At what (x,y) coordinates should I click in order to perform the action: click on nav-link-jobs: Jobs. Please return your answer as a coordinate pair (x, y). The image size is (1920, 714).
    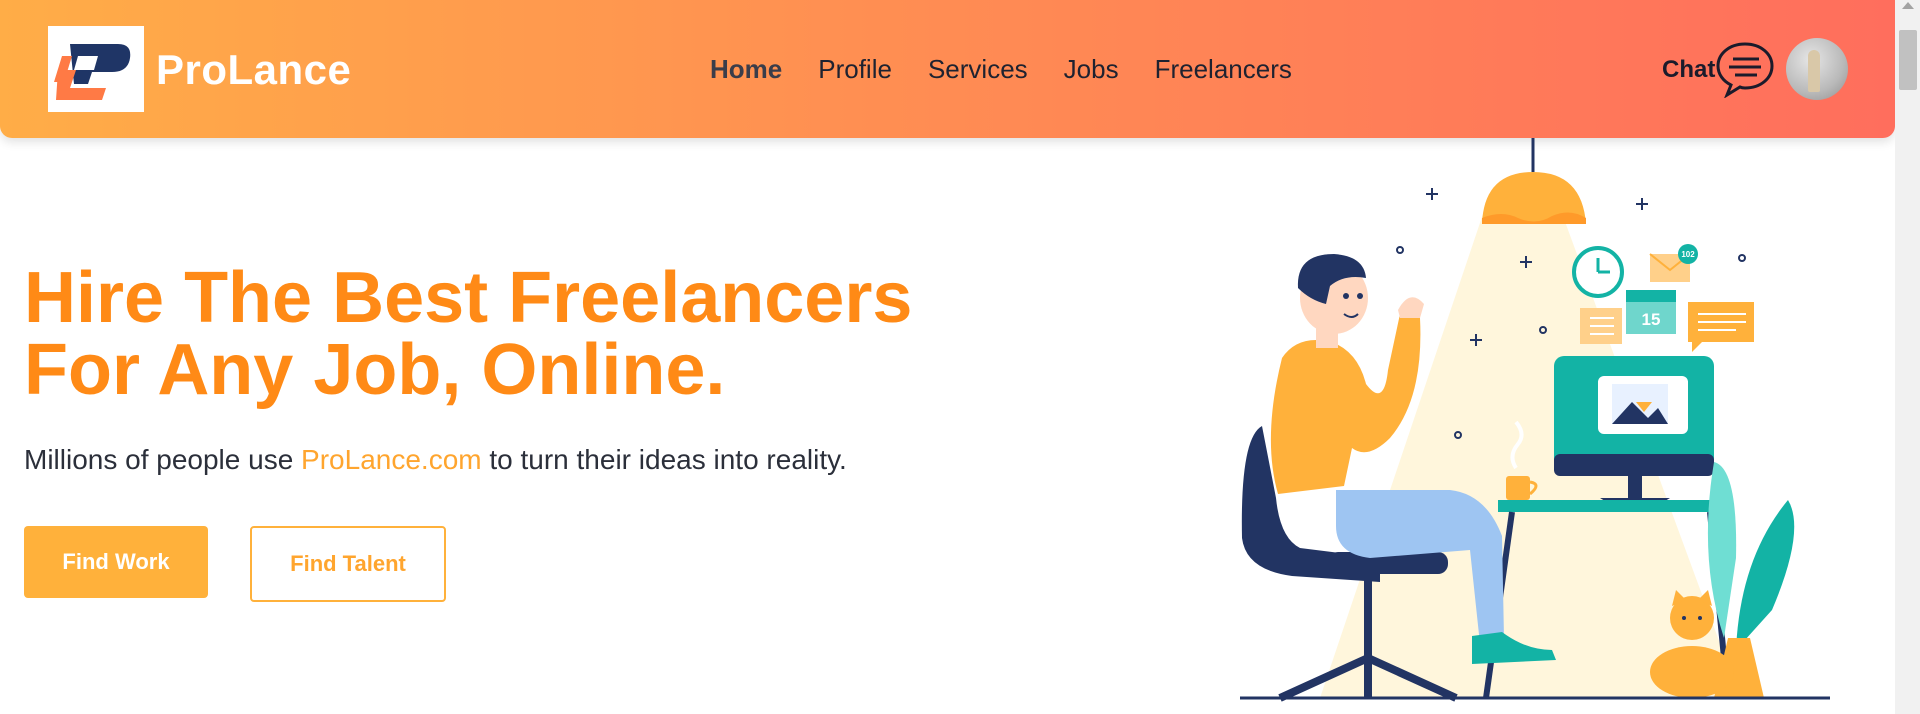
    Looking at the image, I should click on (1091, 69).